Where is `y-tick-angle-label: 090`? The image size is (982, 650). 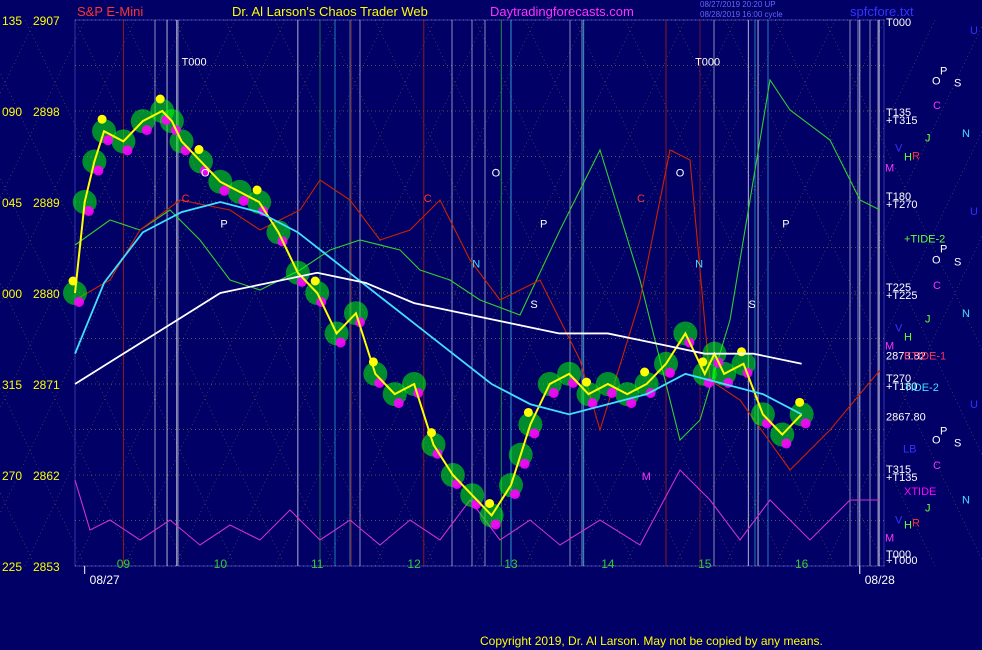 y-tick-angle-label: 090 is located at coordinates (12, 112).